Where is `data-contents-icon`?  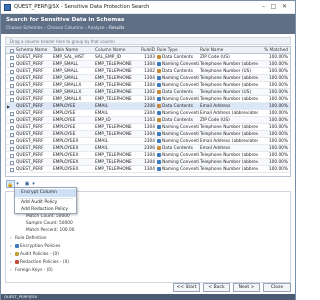
data-contents-icon is located at coordinates (159, 56).